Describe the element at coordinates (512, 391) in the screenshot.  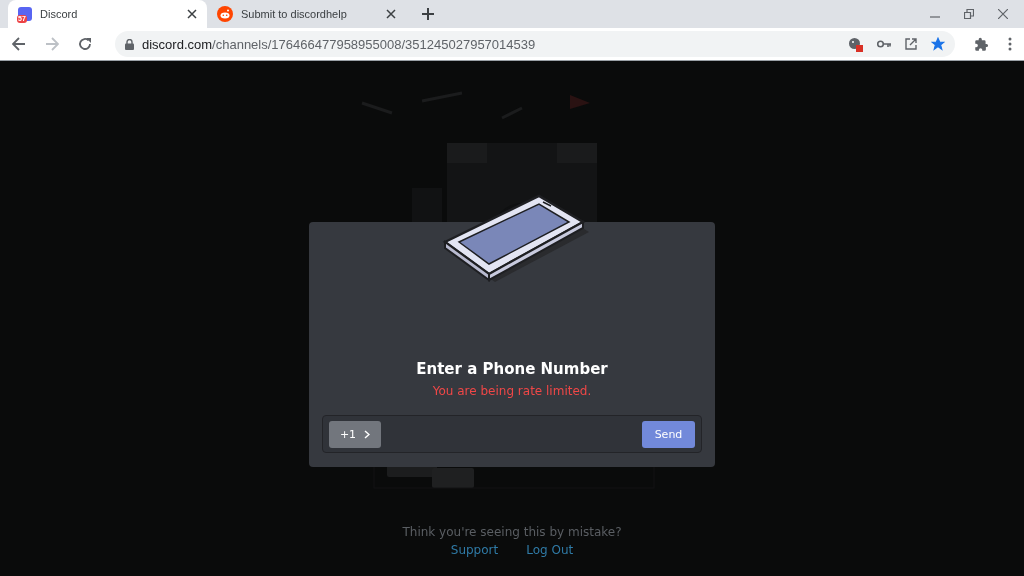
I see `error-message: You are being rate limited.` at that location.